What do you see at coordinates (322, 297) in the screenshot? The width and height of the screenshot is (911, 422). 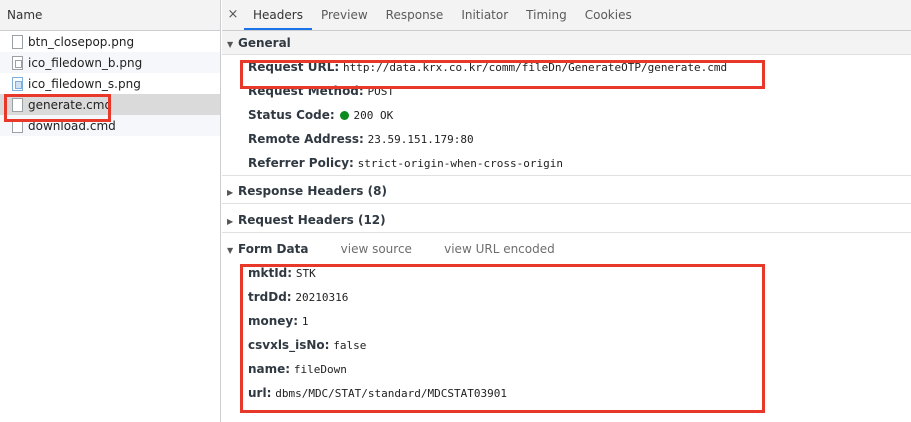 I see `form-field-value: 20210316` at bounding box center [322, 297].